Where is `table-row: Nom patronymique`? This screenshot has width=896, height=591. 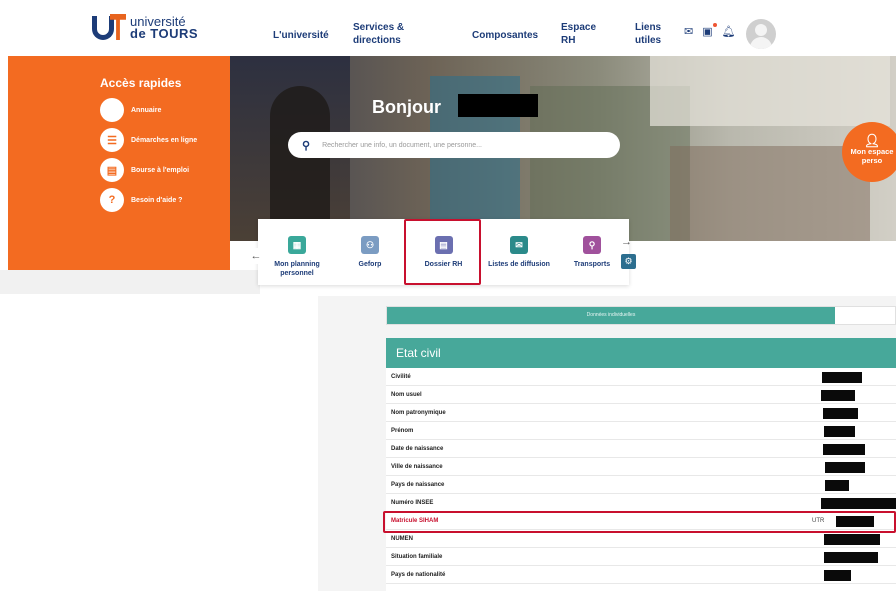 table-row: Nom patronymique is located at coordinates (641, 413).